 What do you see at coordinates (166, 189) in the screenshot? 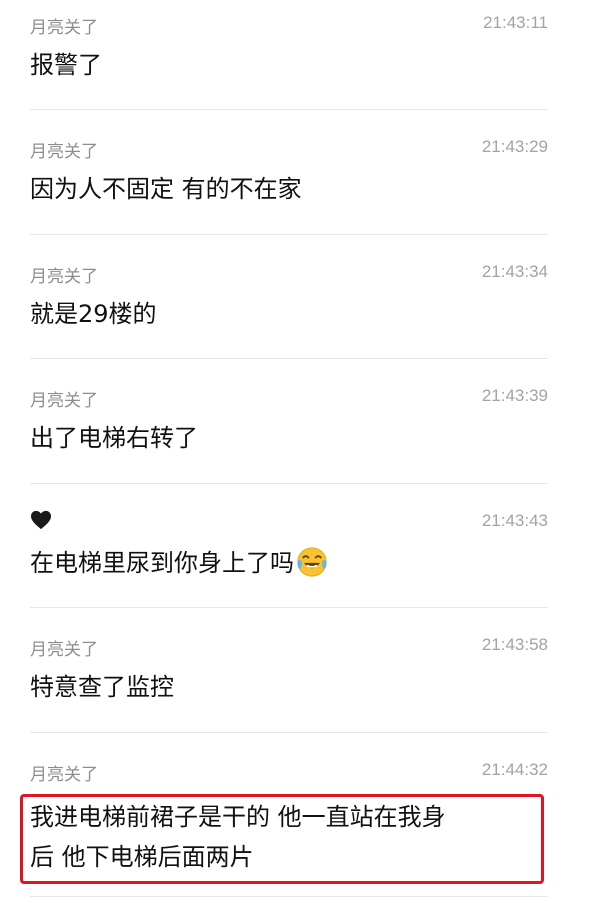
I see `message-text: 因为人不固定 有的不在家` at bounding box center [166, 189].